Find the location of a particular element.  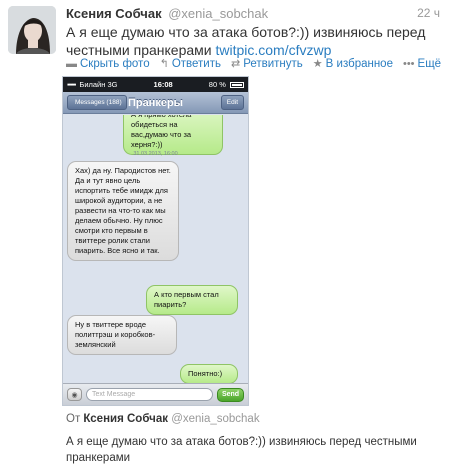

via-author-handle: @xenia_sobchak is located at coordinates (215, 419).